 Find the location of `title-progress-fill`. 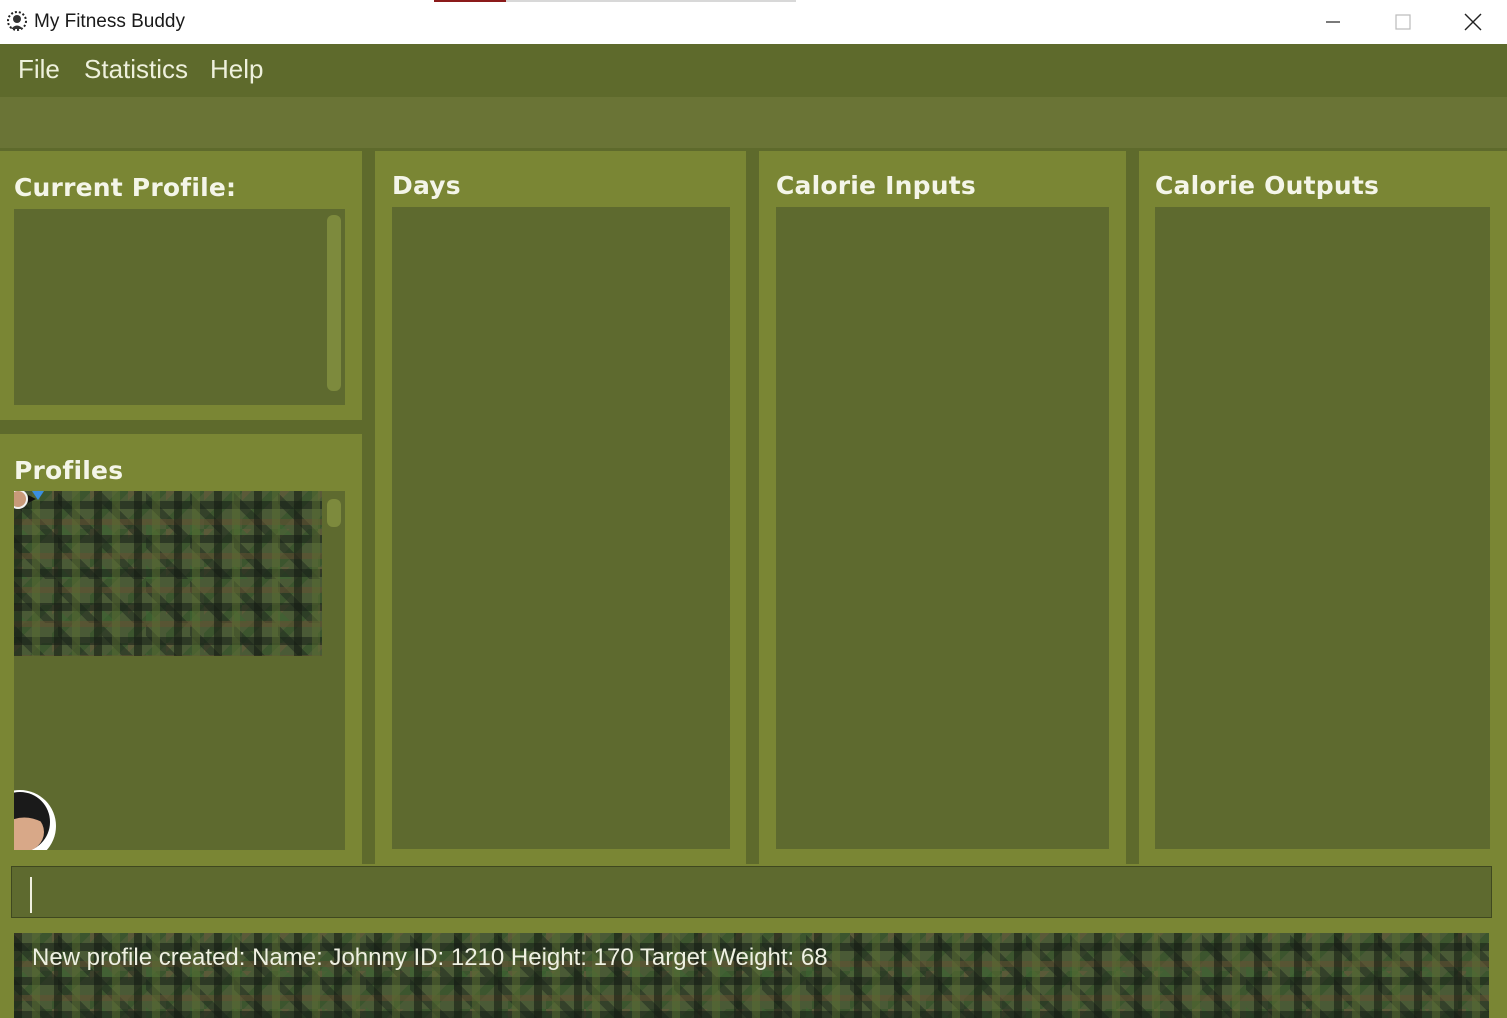

title-progress-fill is located at coordinates (470, 1).